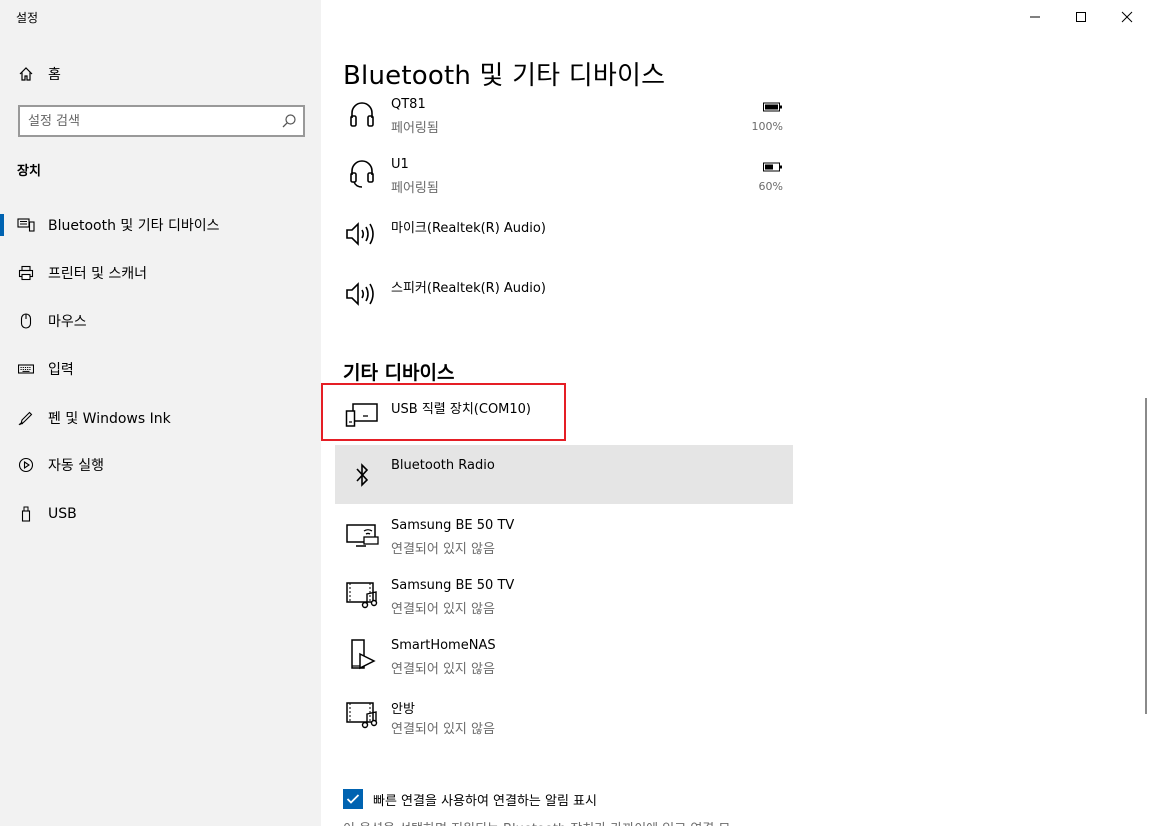  I want to click on sidebar-item-label: 펜 및 Windows Ink, so click(109, 419).